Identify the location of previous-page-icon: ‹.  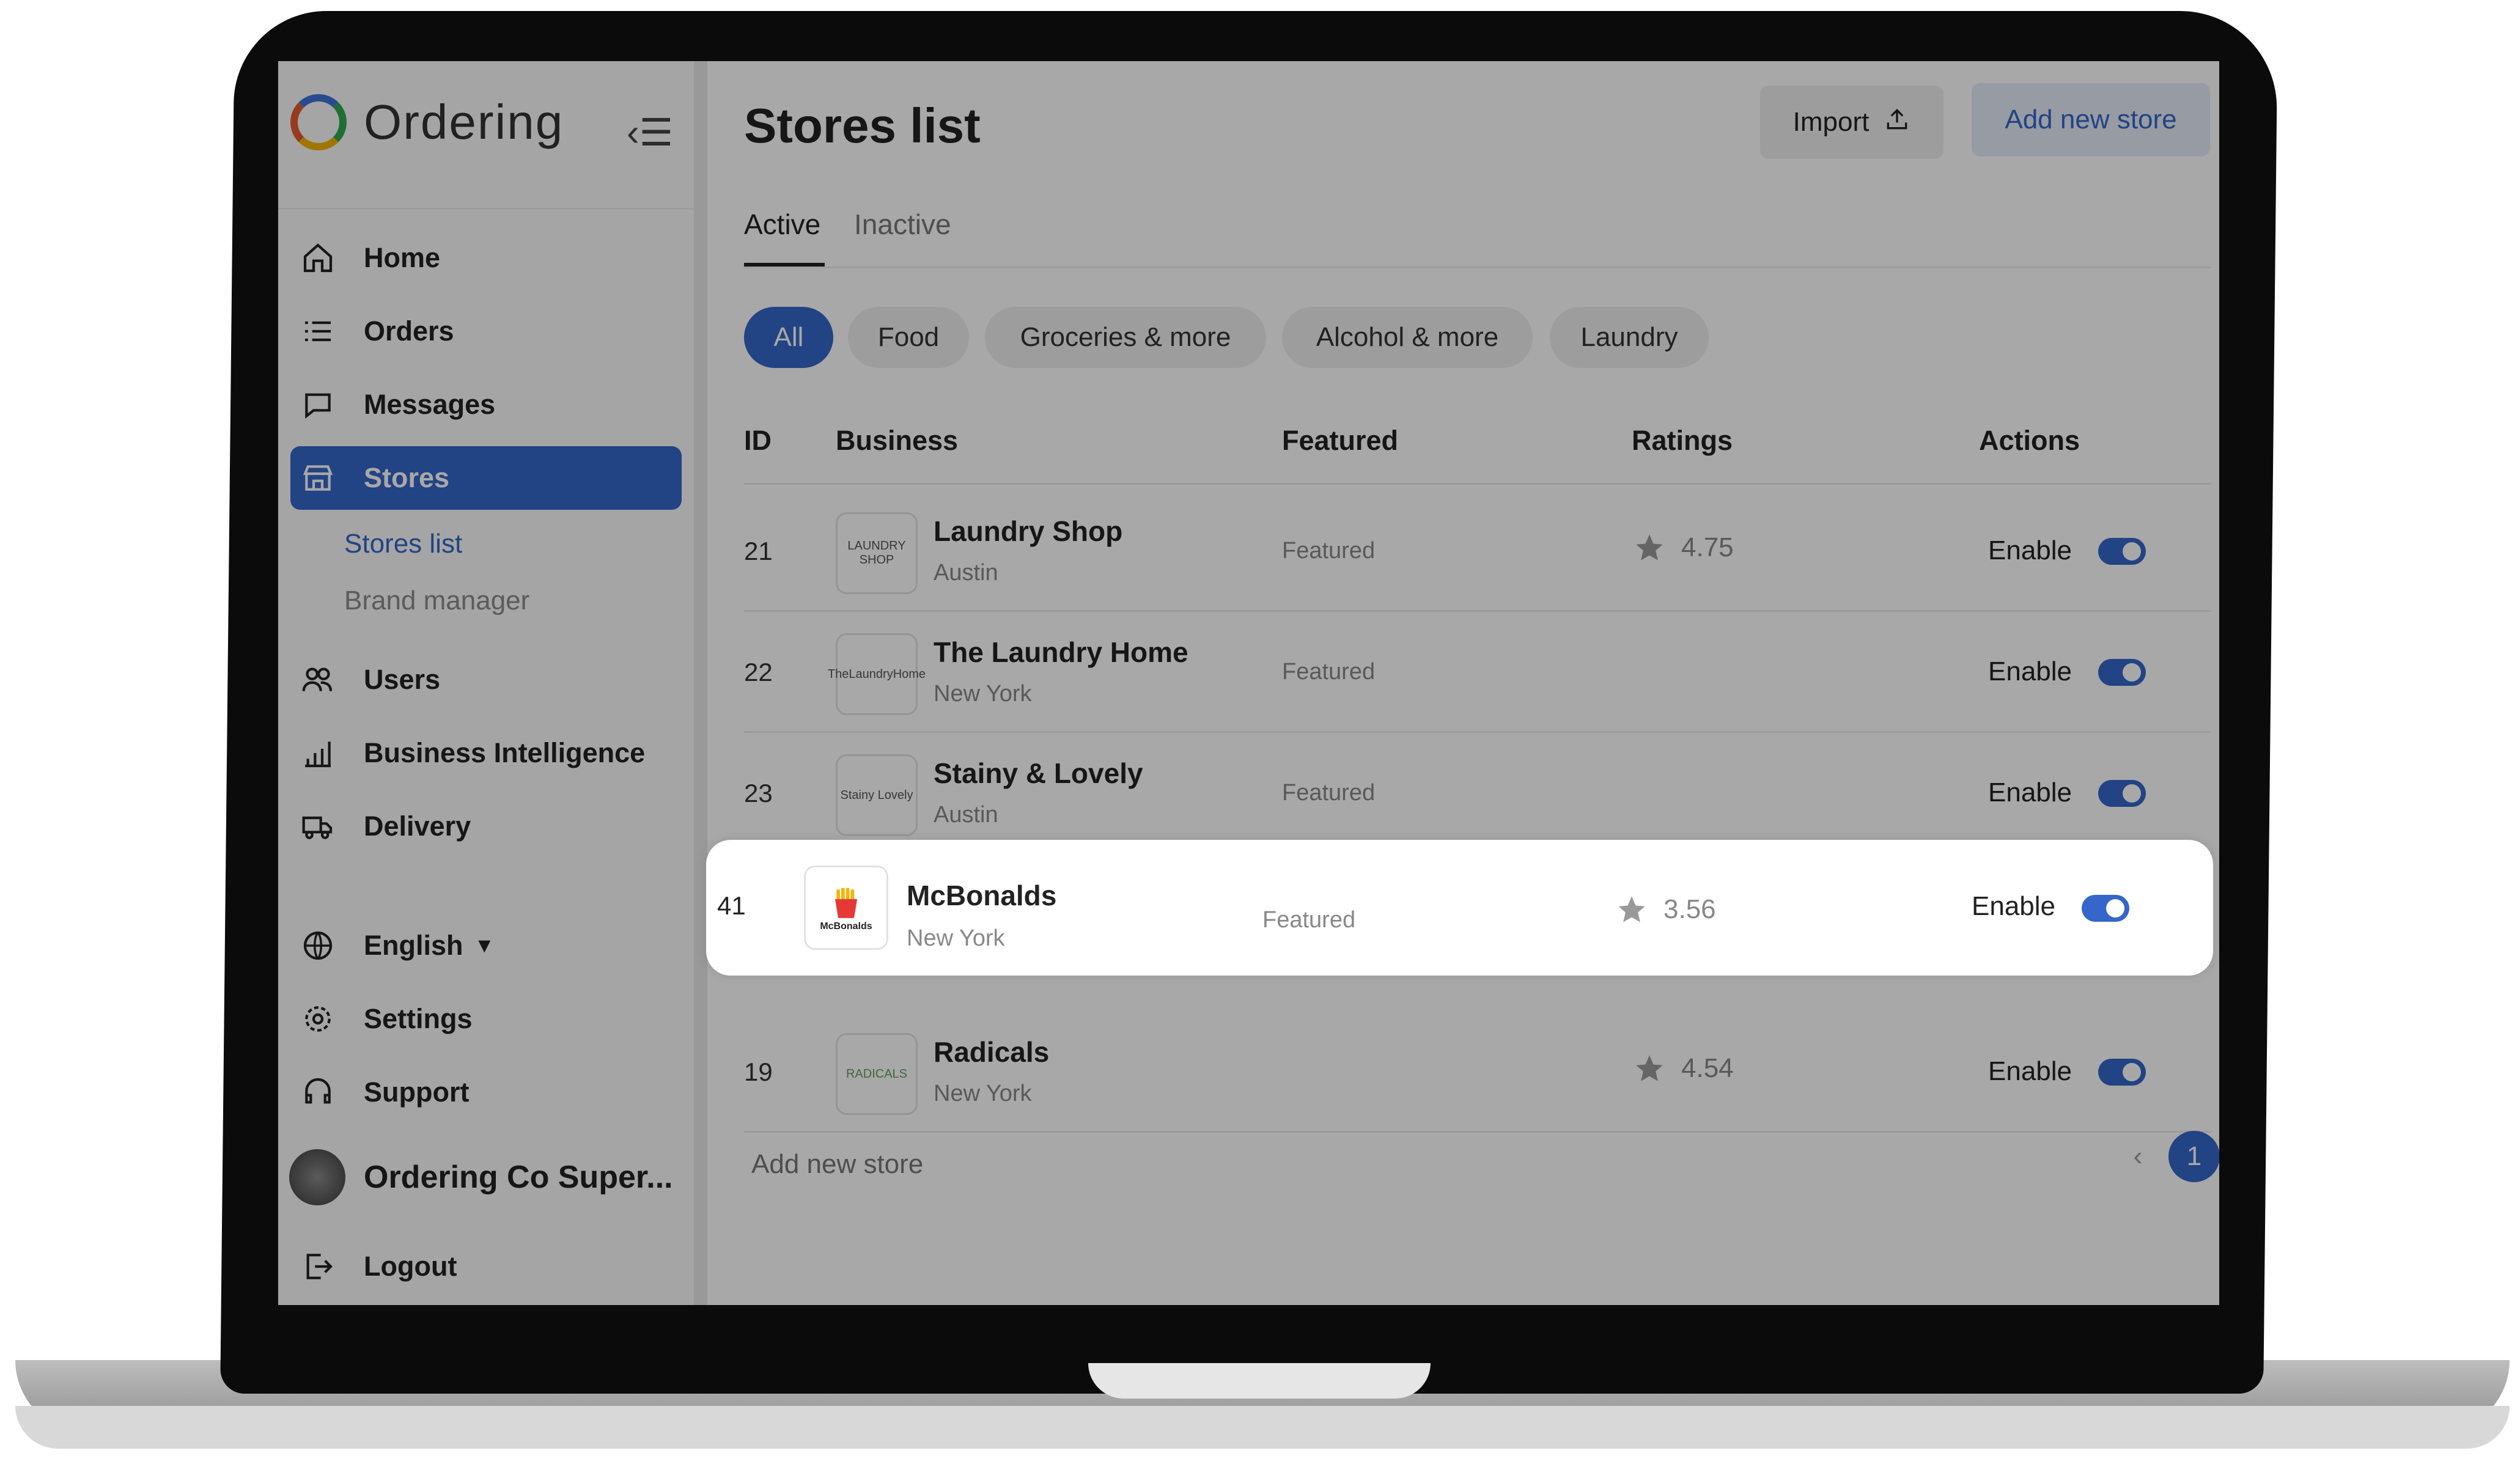
(2138, 1156).